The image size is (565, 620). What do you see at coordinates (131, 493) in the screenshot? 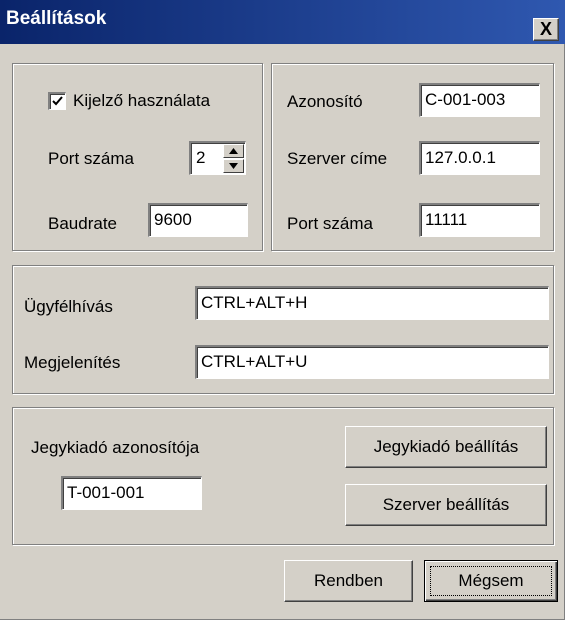
I see `ticket-issuer-id-field: T-001-001` at bounding box center [131, 493].